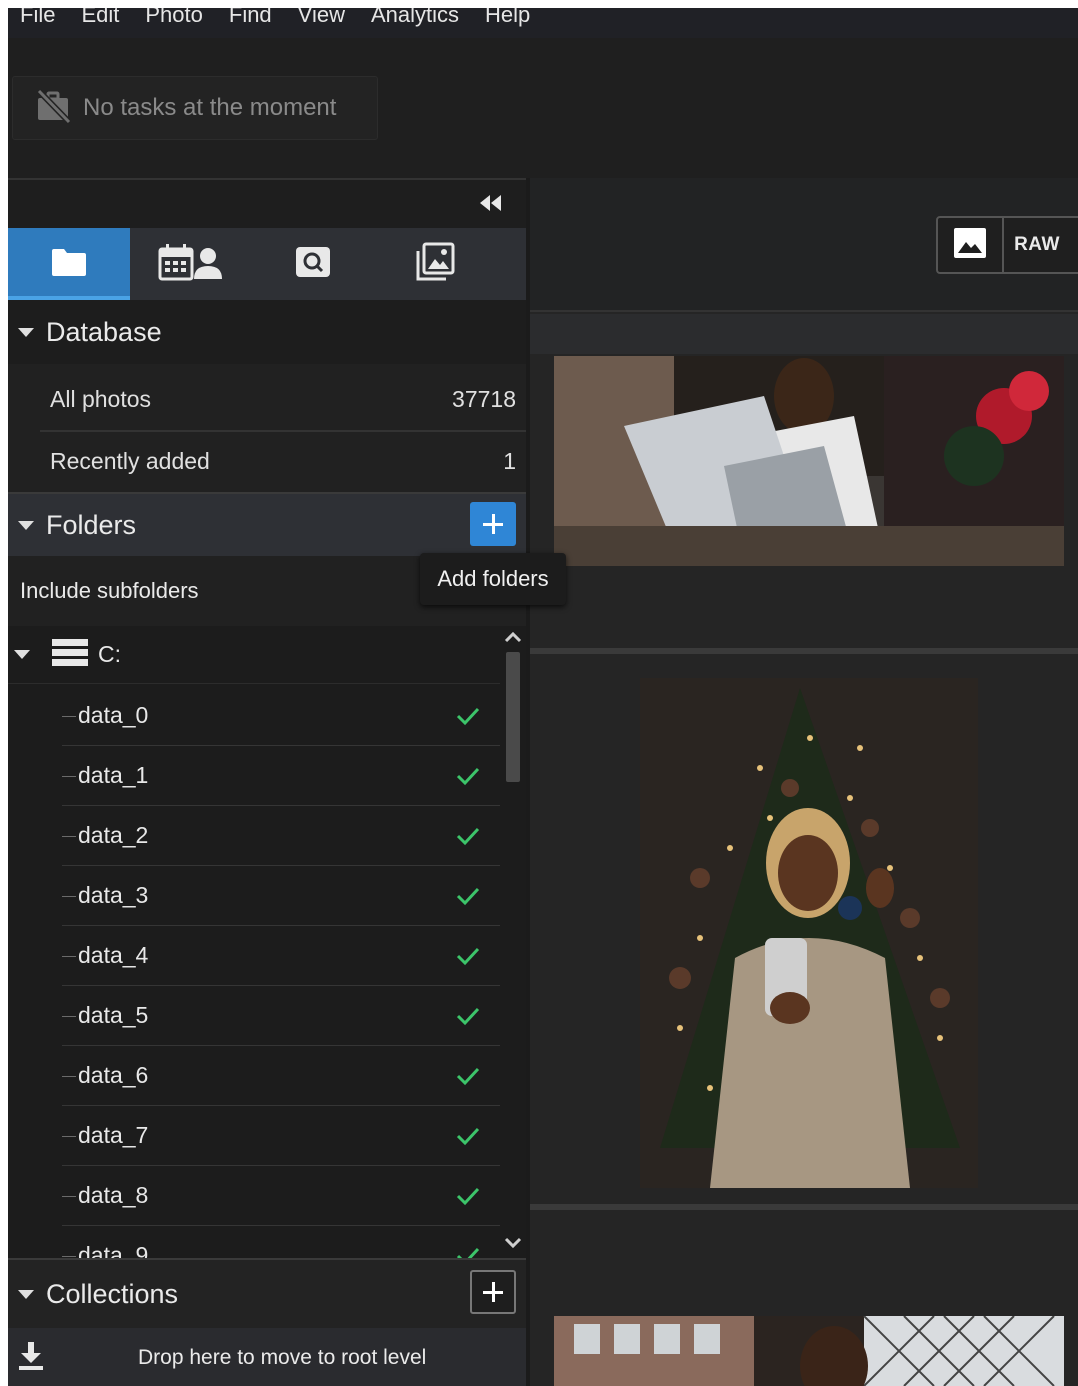  I want to click on tab-search, so click(313, 264).